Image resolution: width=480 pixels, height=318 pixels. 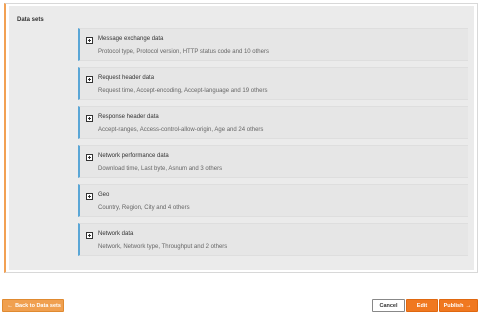 I want to click on data-set-title: Request header data, so click(x=126, y=78).